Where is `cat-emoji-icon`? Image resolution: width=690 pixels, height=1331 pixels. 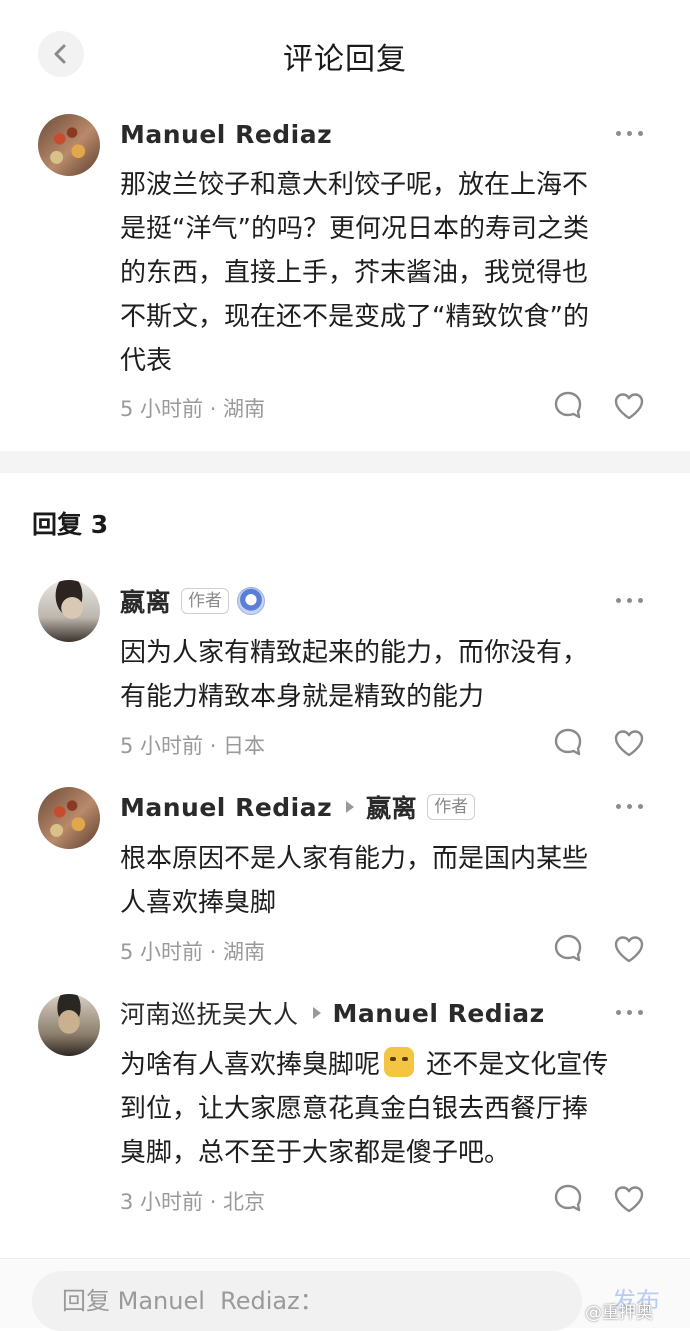 cat-emoji-icon is located at coordinates (399, 1062).